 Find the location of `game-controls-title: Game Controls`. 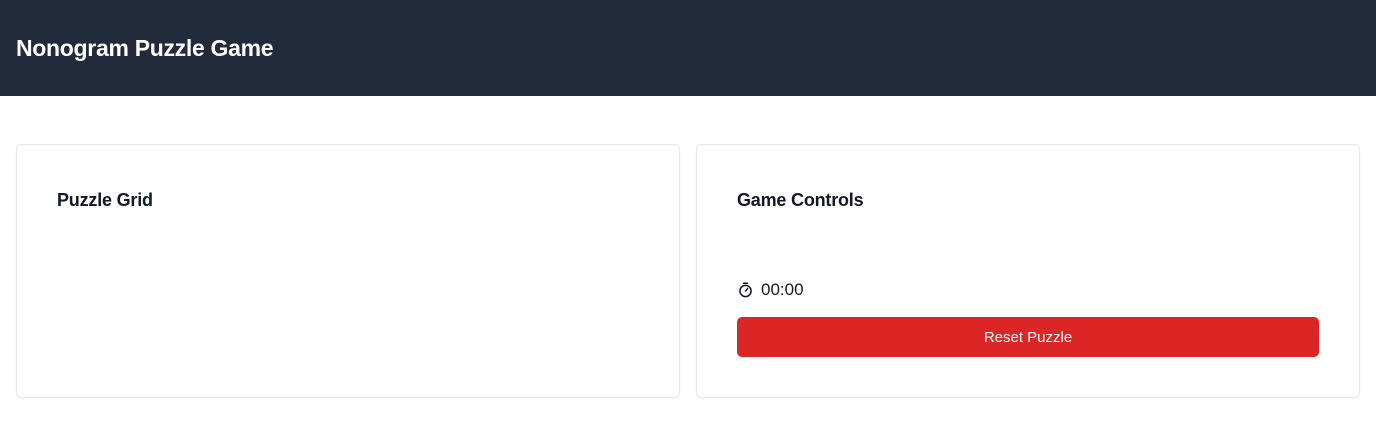

game-controls-title: Game Controls is located at coordinates (800, 200).